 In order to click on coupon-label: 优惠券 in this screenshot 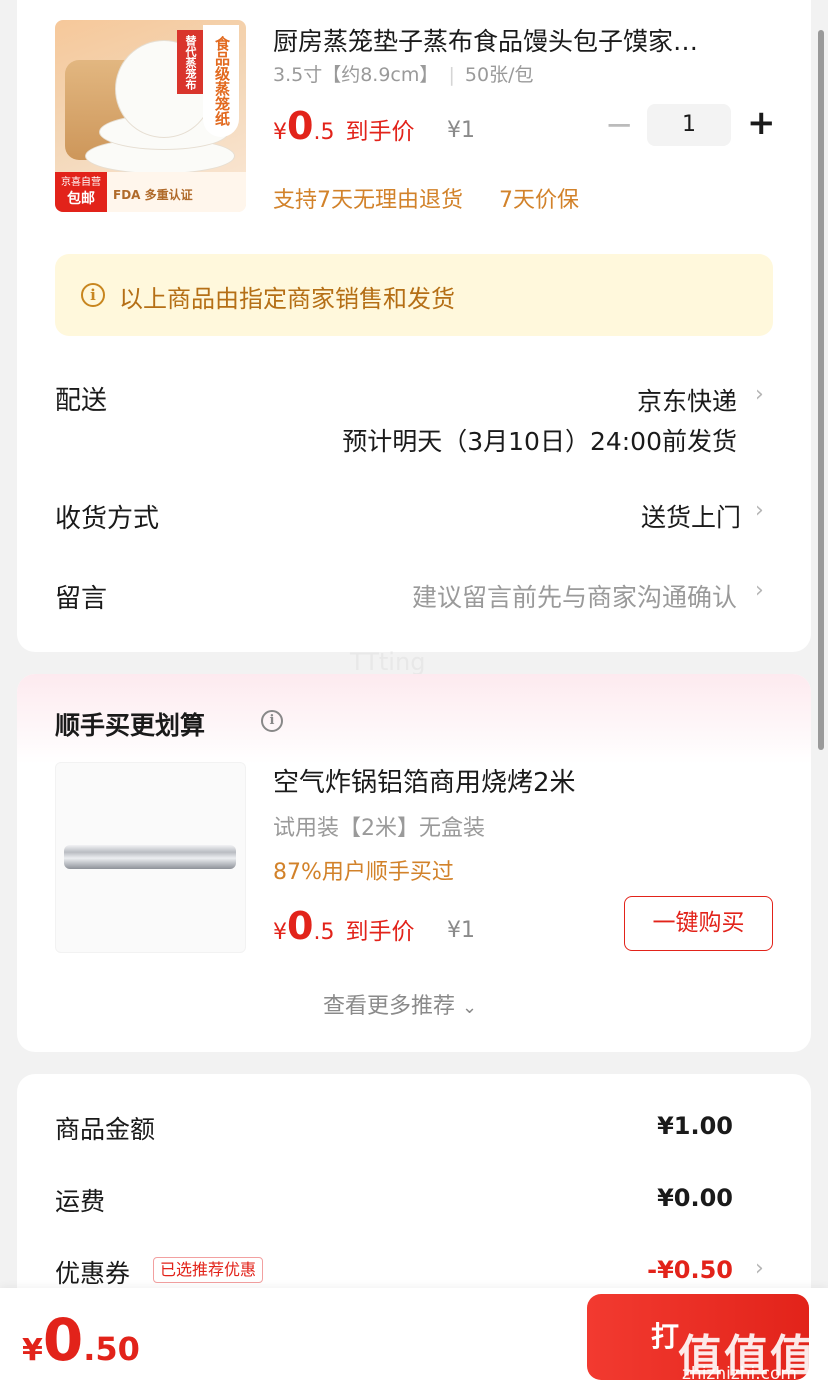, I will do `click(93, 1273)`.